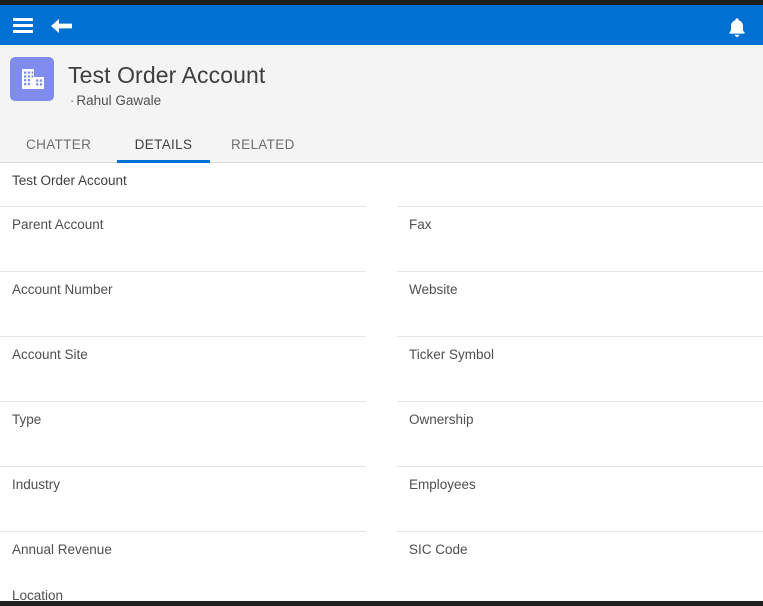 The image size is (763, 606). What do you see at coordinates (183, 369) in the screenshot?
I see `field-row: Account Site` at bounding box center [183, 369].